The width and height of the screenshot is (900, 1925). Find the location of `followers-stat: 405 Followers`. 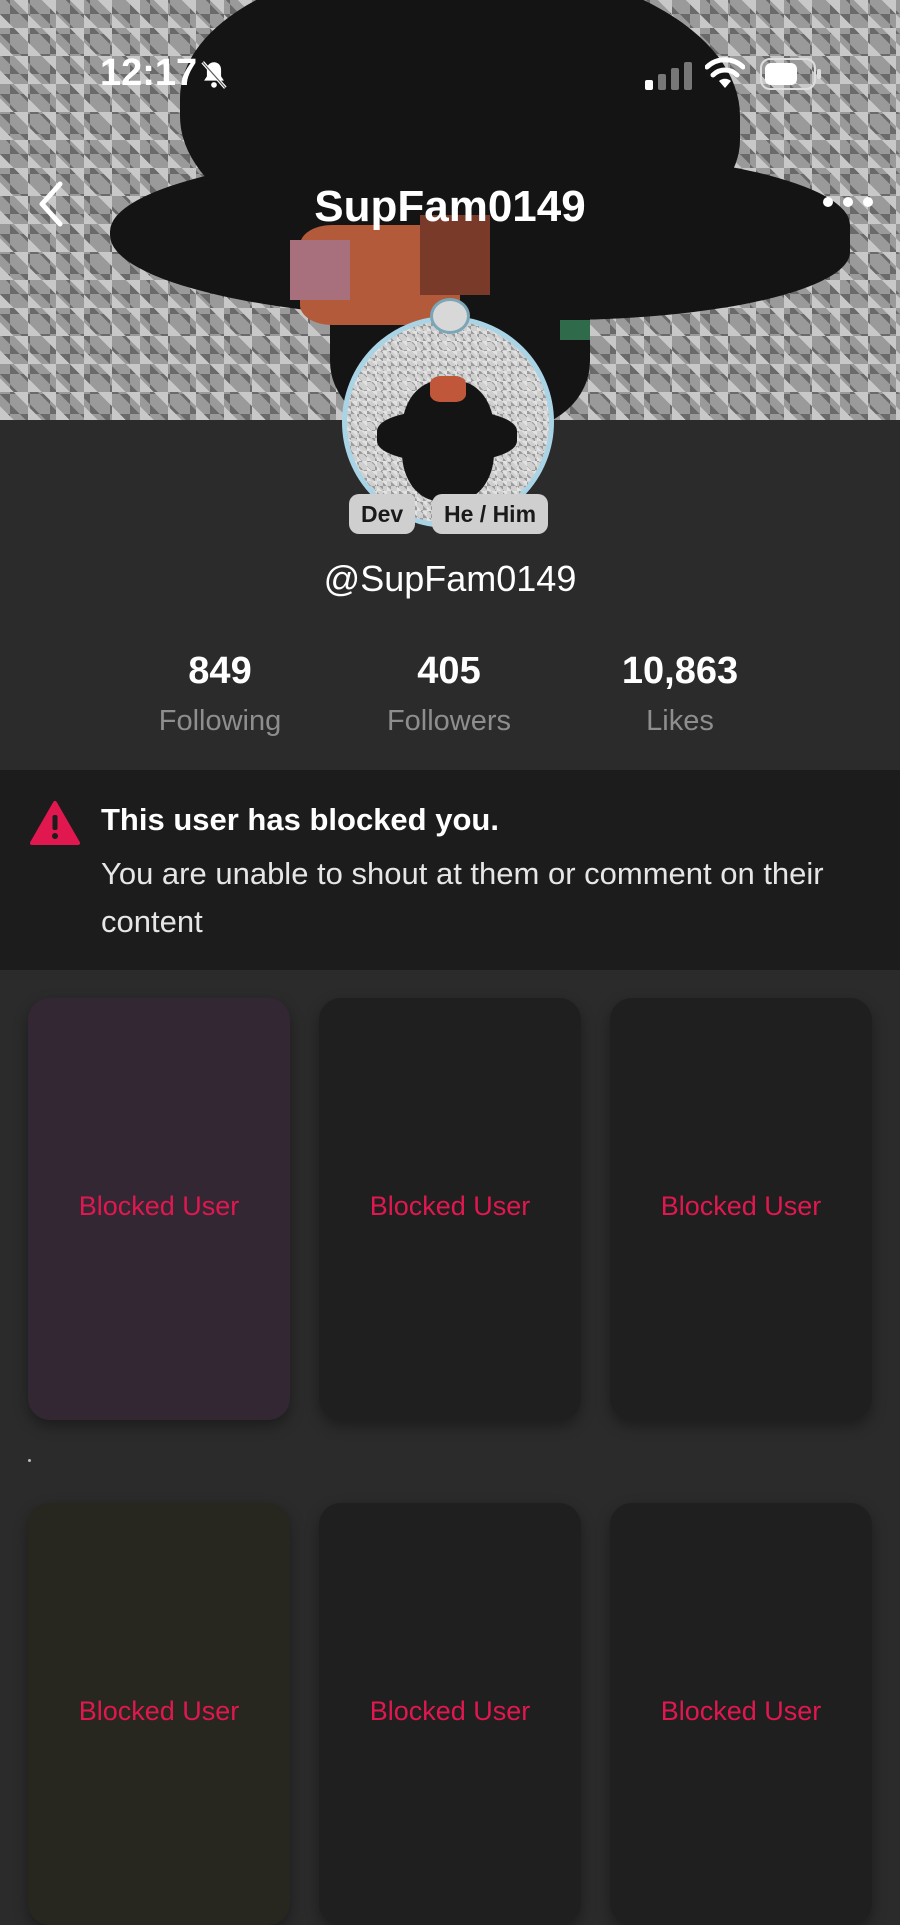

followers-stat: 405 Followers is located at coordinates (449, 694).